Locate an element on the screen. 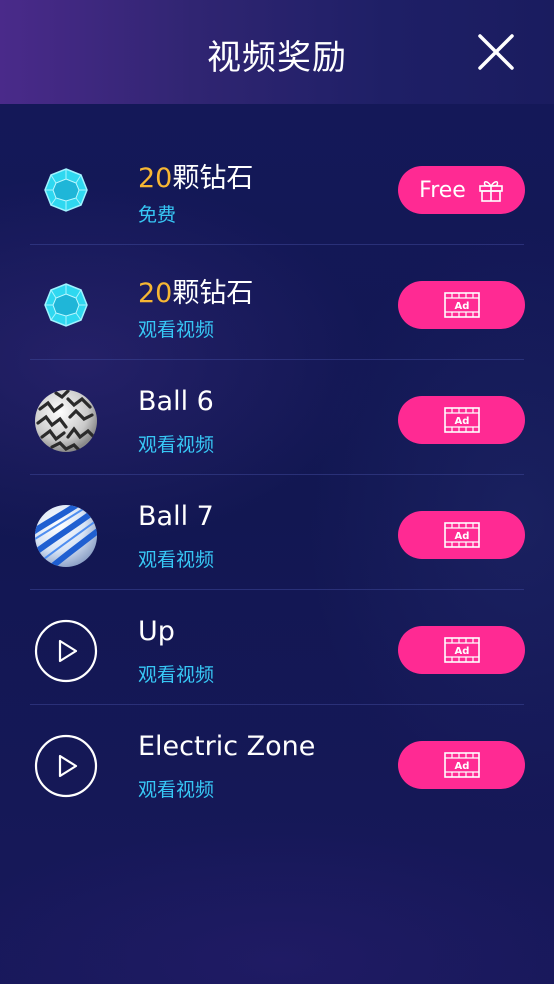 Image resolution: width=554 pixels, height=984 pixels. reward-name: Up is located at coordinates (156, 631).